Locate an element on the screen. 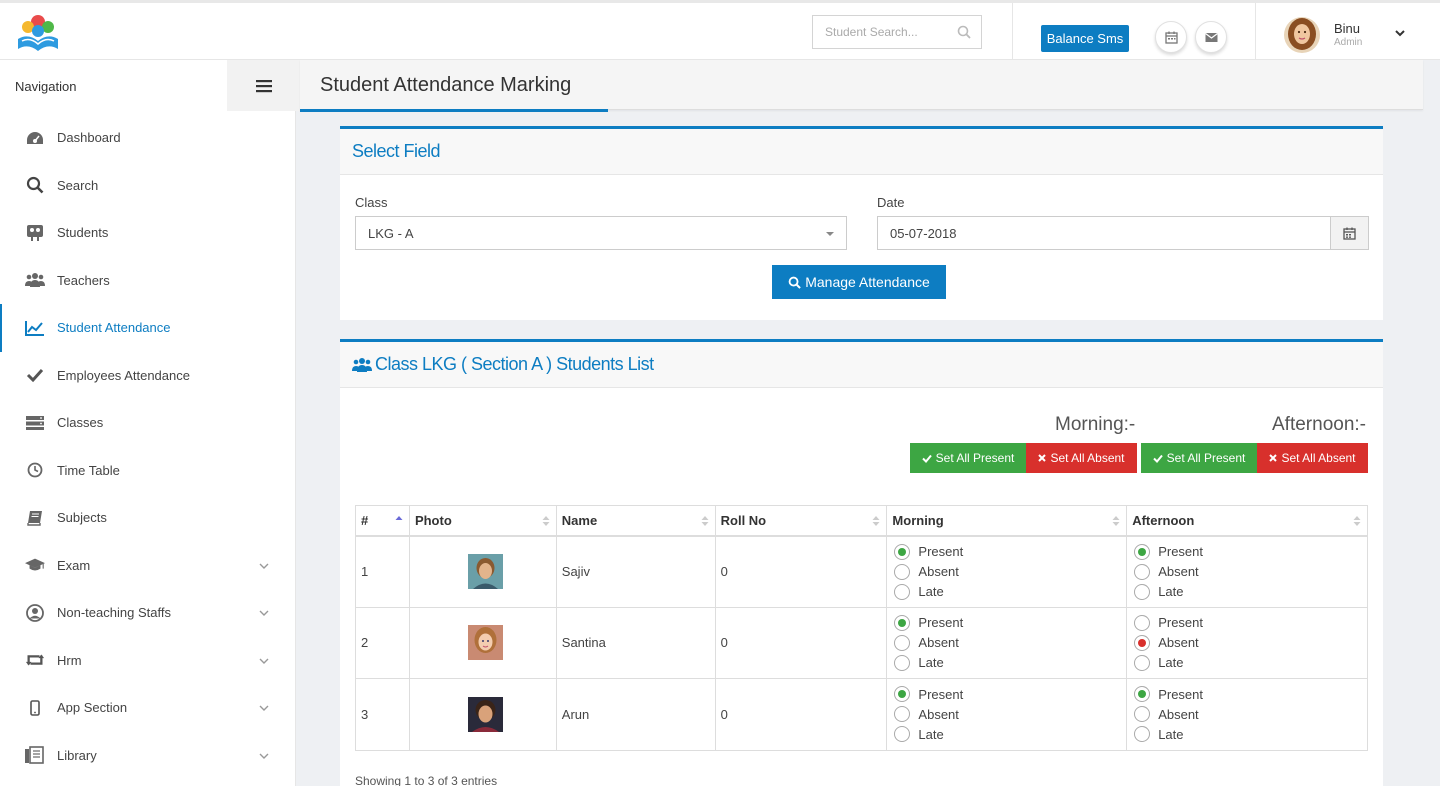  student-name: Sajiv is located at coordinates (635, 571).